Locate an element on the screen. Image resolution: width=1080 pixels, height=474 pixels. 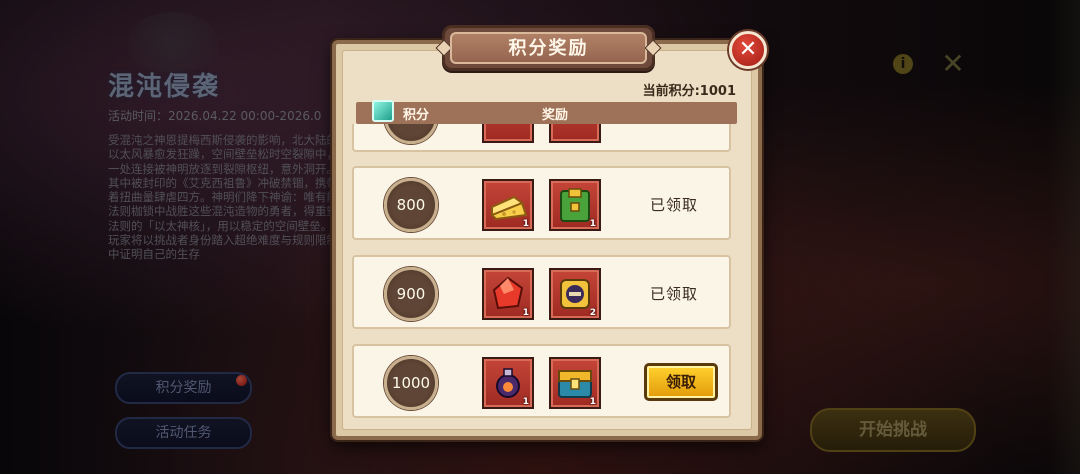
close-button: ✕ is located at coordinates (748, 50).